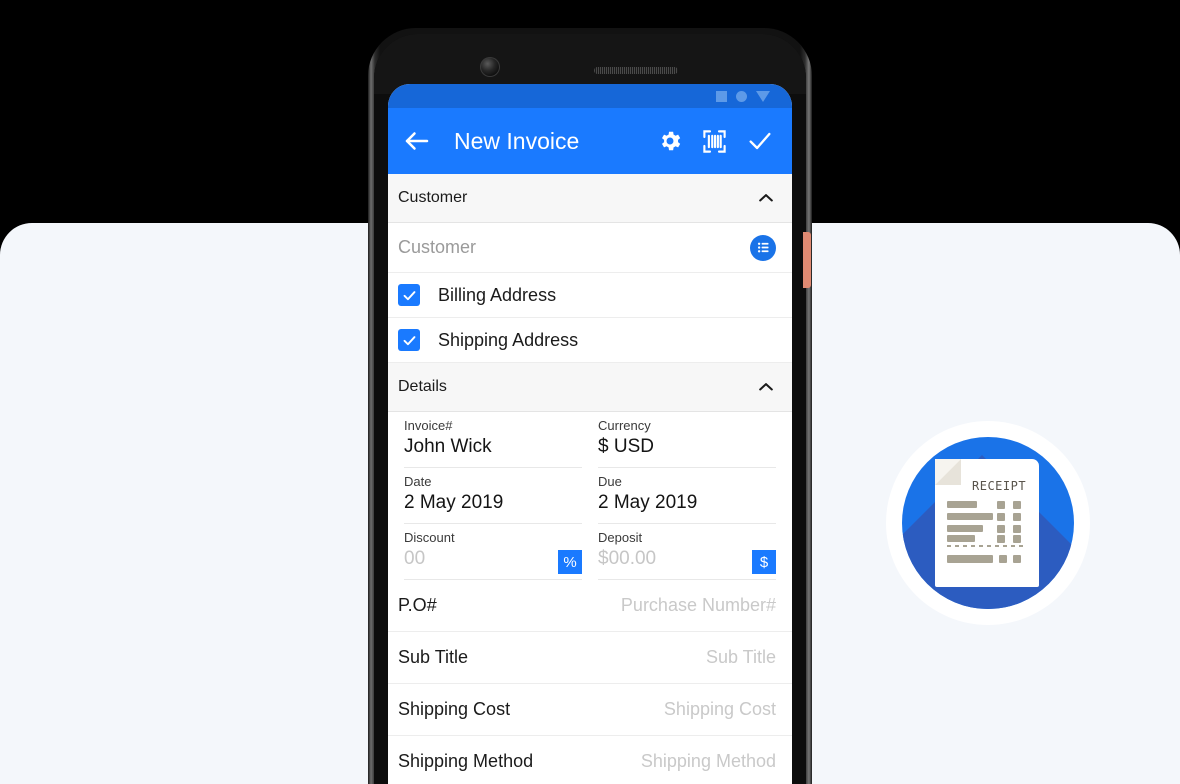  I want to click on row-sub-title: Sub Title Sub Title, so click(590, 658).